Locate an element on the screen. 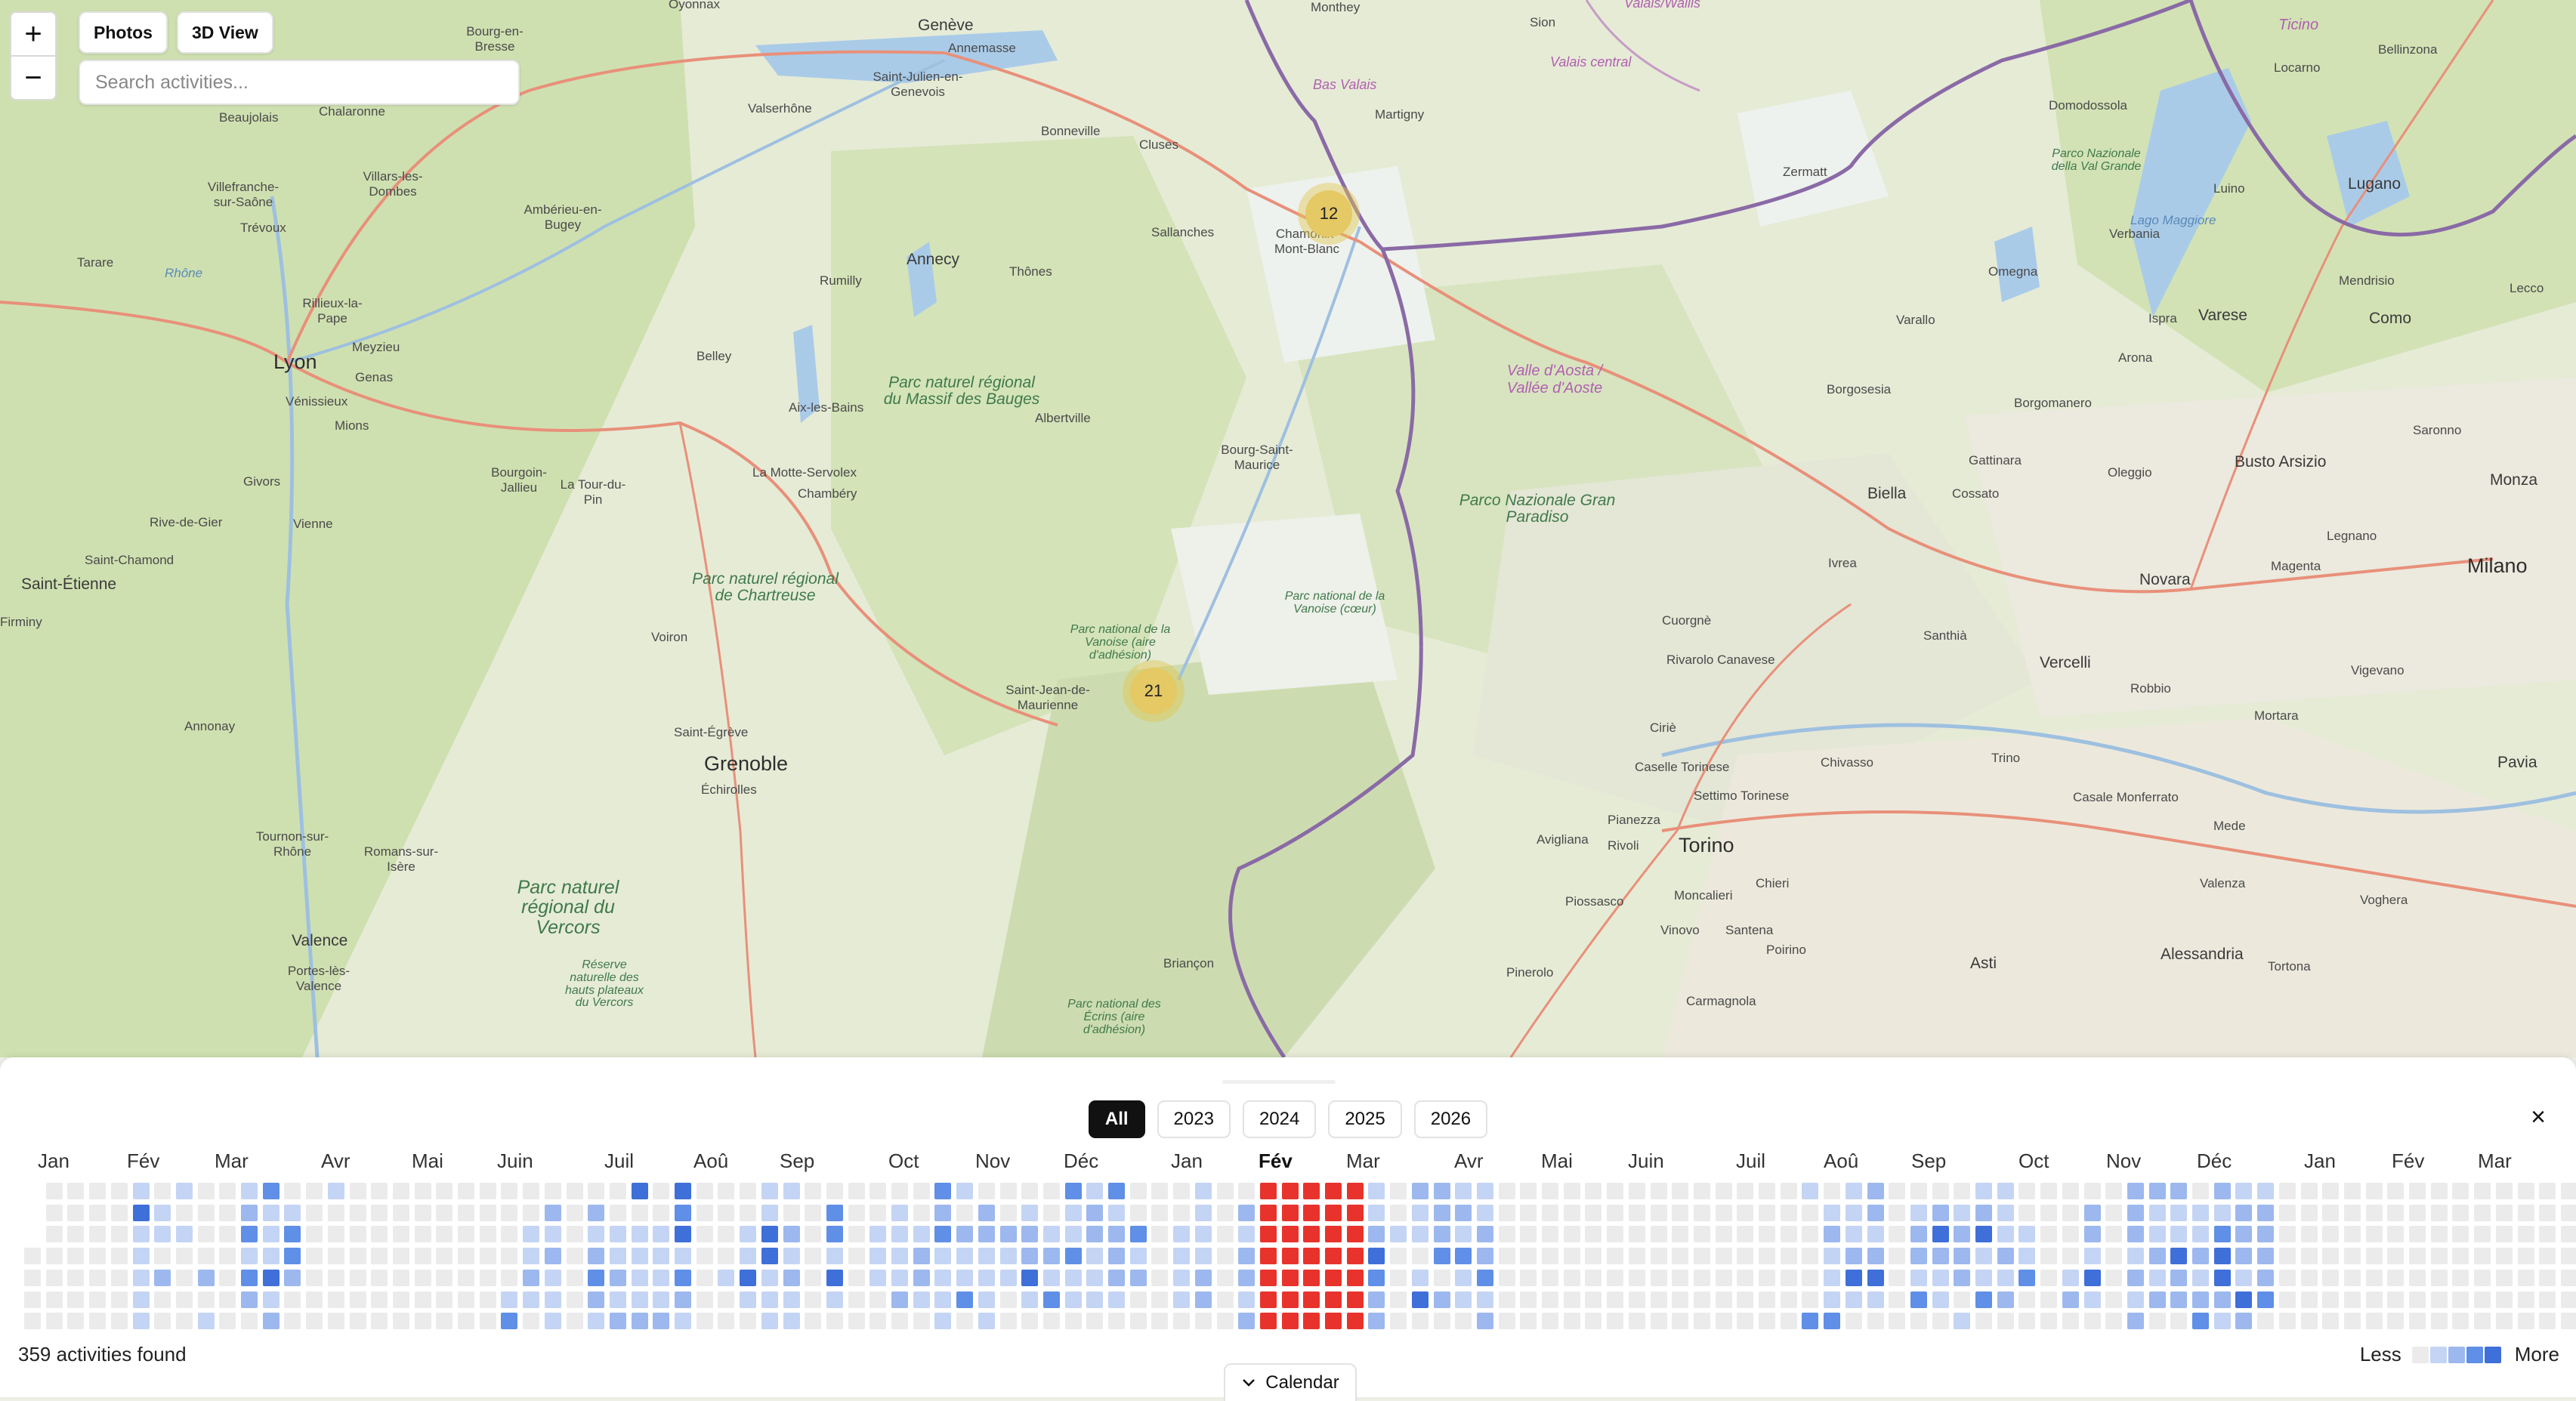  year-button-2024: 2024 is located at coordinates (1279, 1119).